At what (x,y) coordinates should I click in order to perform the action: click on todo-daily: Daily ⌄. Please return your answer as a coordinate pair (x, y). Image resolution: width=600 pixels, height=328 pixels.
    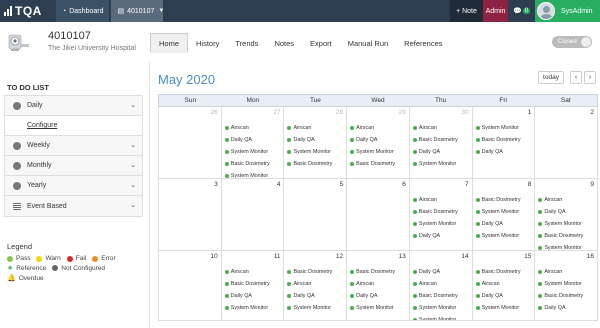
    Looking at the image, I should click on (73, 106).